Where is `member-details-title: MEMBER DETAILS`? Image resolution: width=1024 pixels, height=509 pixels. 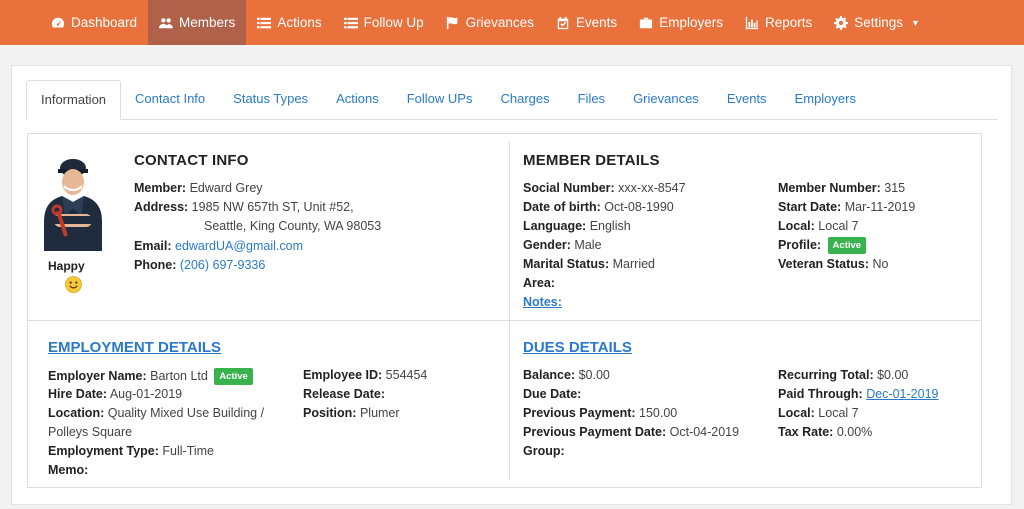
member-details-title: MEMBER DETAILS is located at coordinates (591, 160).